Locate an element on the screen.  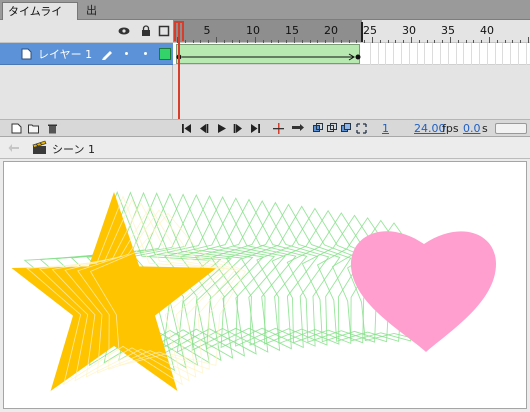
ruler-number: 10 is located at coordinates (253, 30).